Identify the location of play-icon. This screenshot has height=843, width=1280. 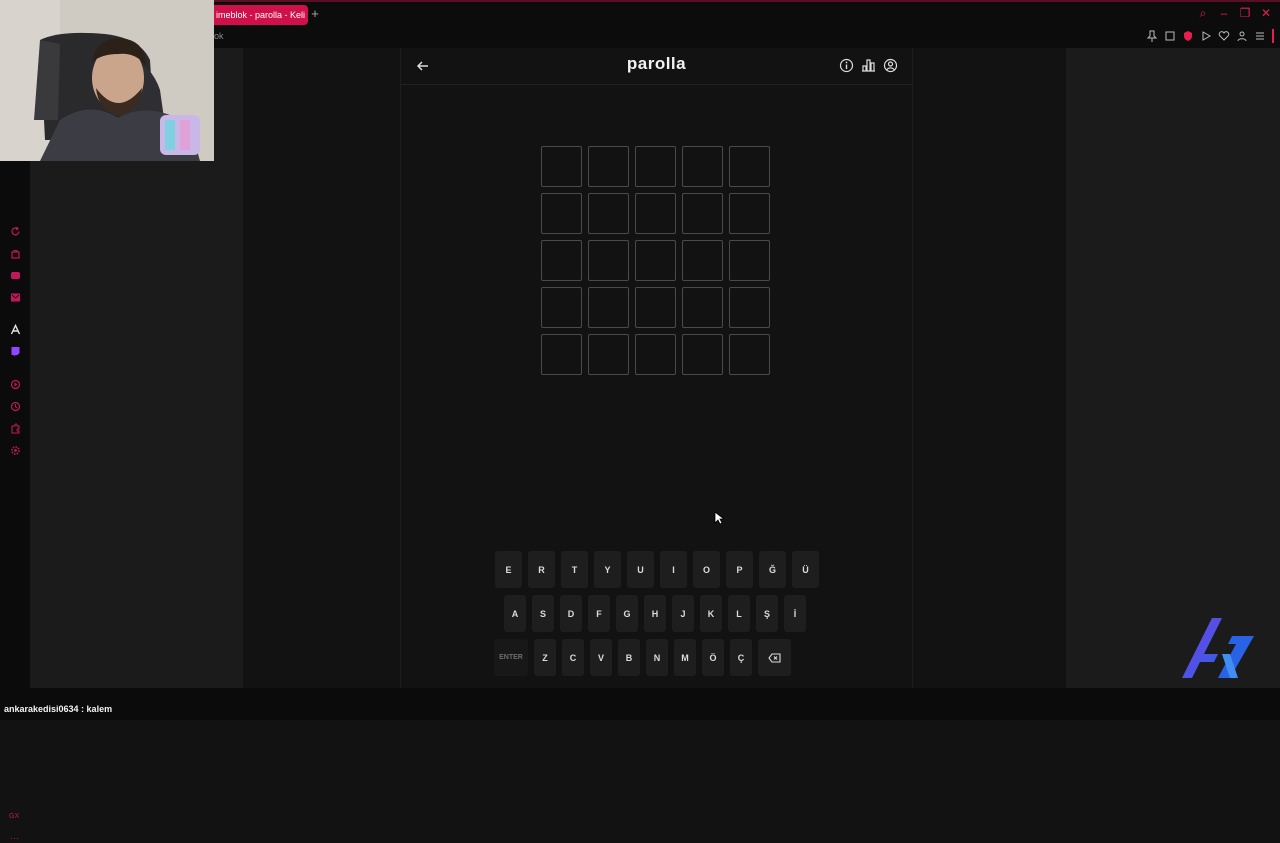
(1206, 35).